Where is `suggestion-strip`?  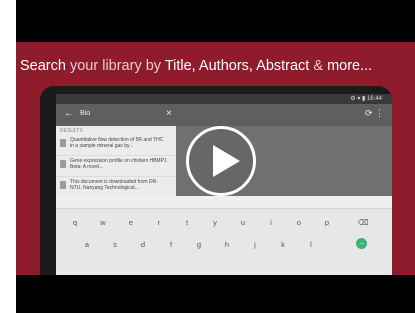 suggestion-strip is located at coordinates (224, 202).